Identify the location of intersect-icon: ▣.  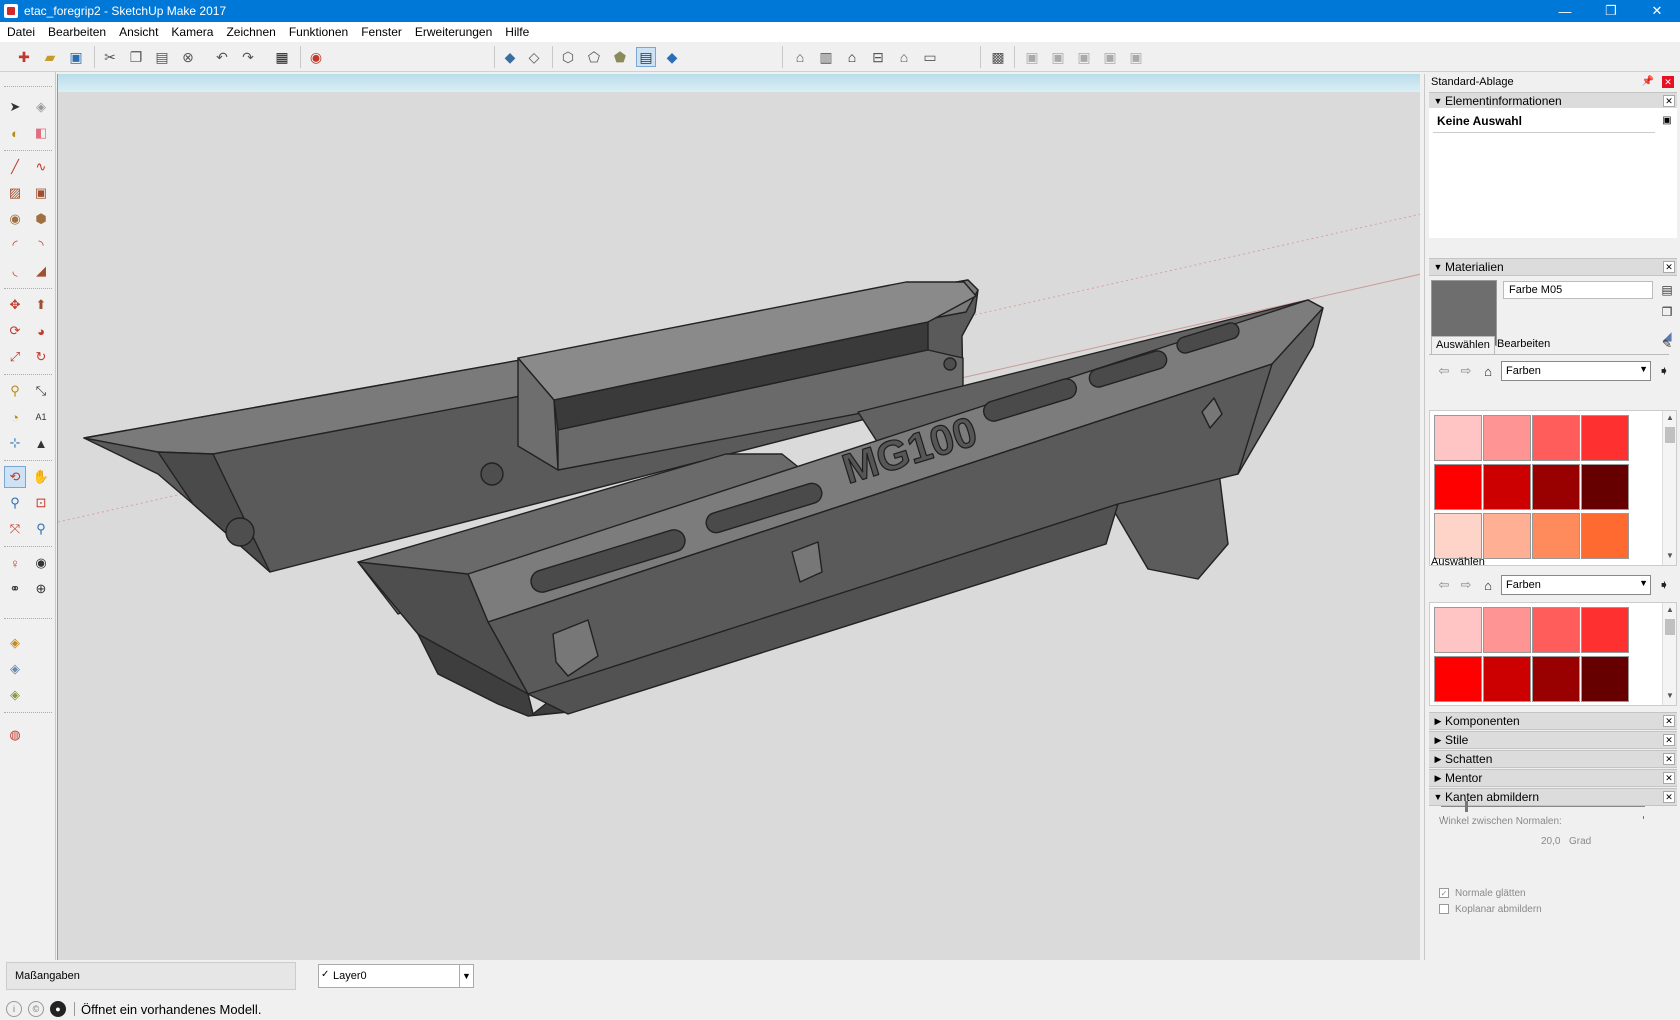
(1084, 57).